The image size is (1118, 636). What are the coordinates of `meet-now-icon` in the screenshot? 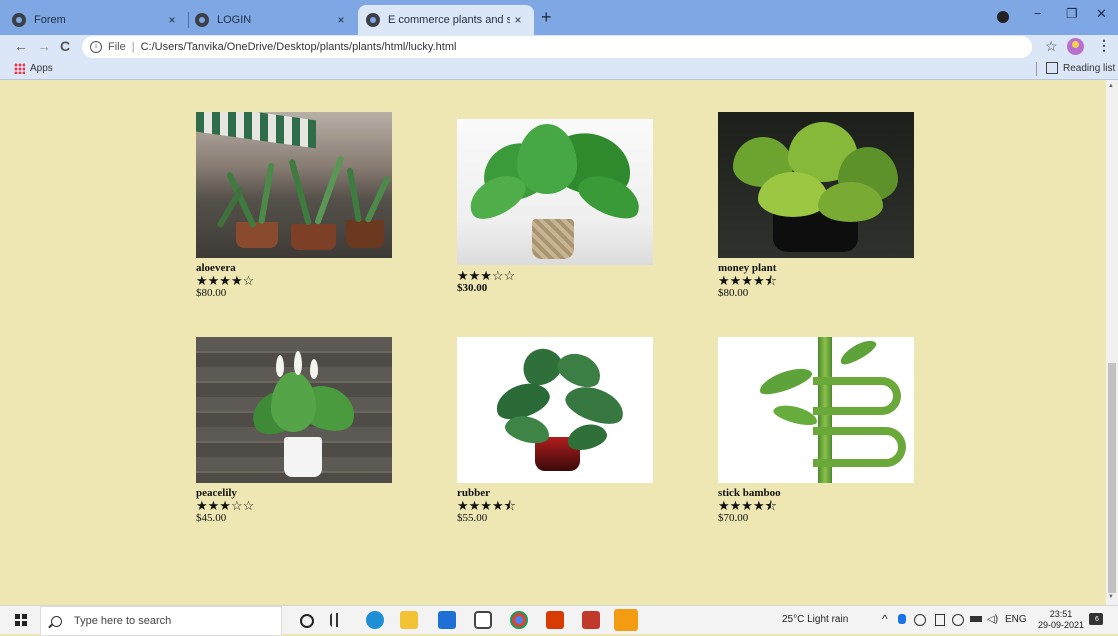 It's located at (940, 620).